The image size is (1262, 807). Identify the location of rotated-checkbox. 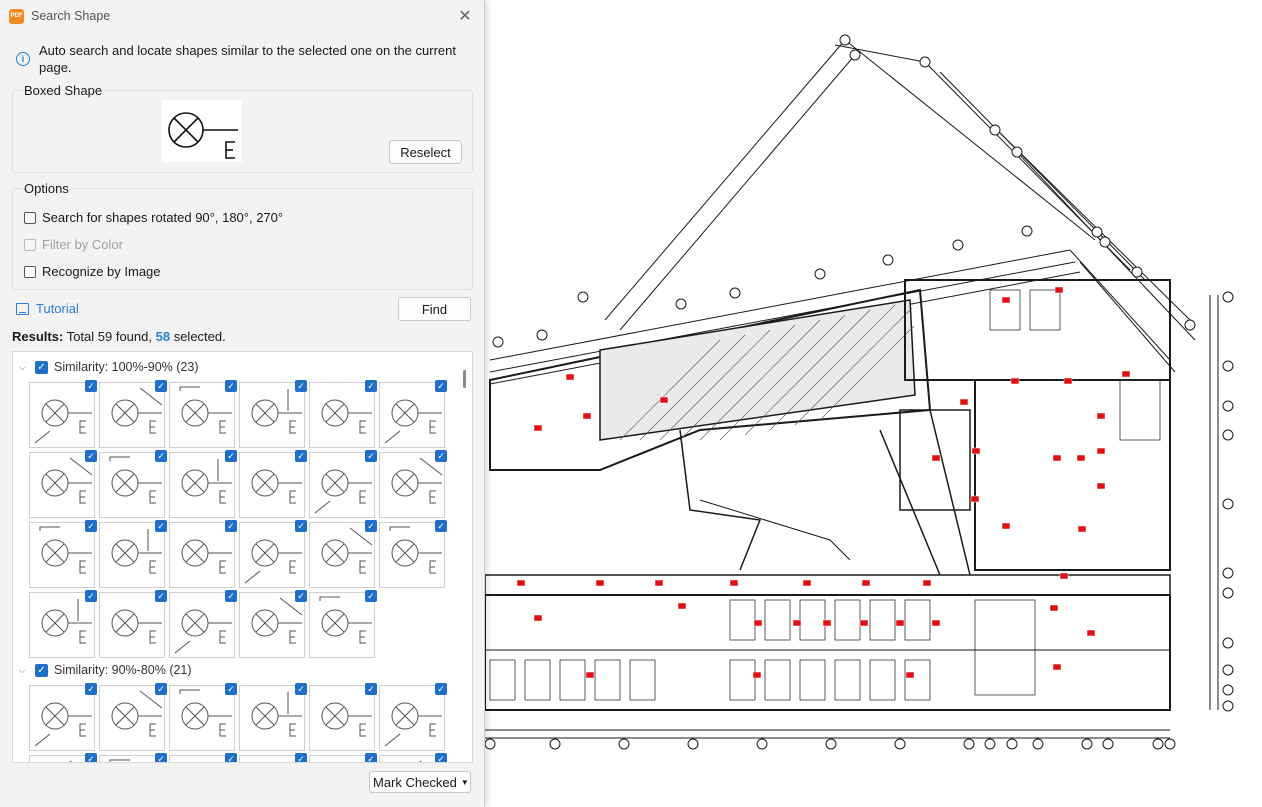
(30, 217).